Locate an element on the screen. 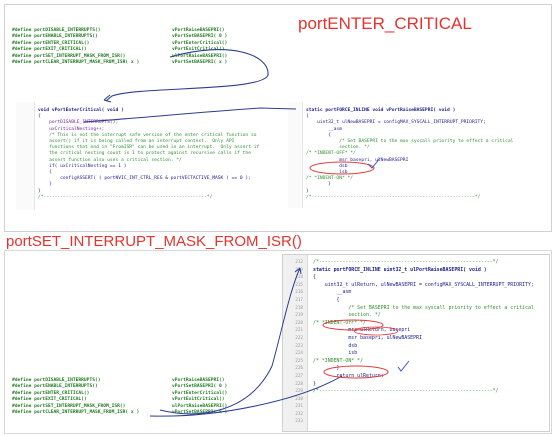 This screenshot has width=554, height=436. arrow-to-enter-critical is located at coordinates (187, 75).